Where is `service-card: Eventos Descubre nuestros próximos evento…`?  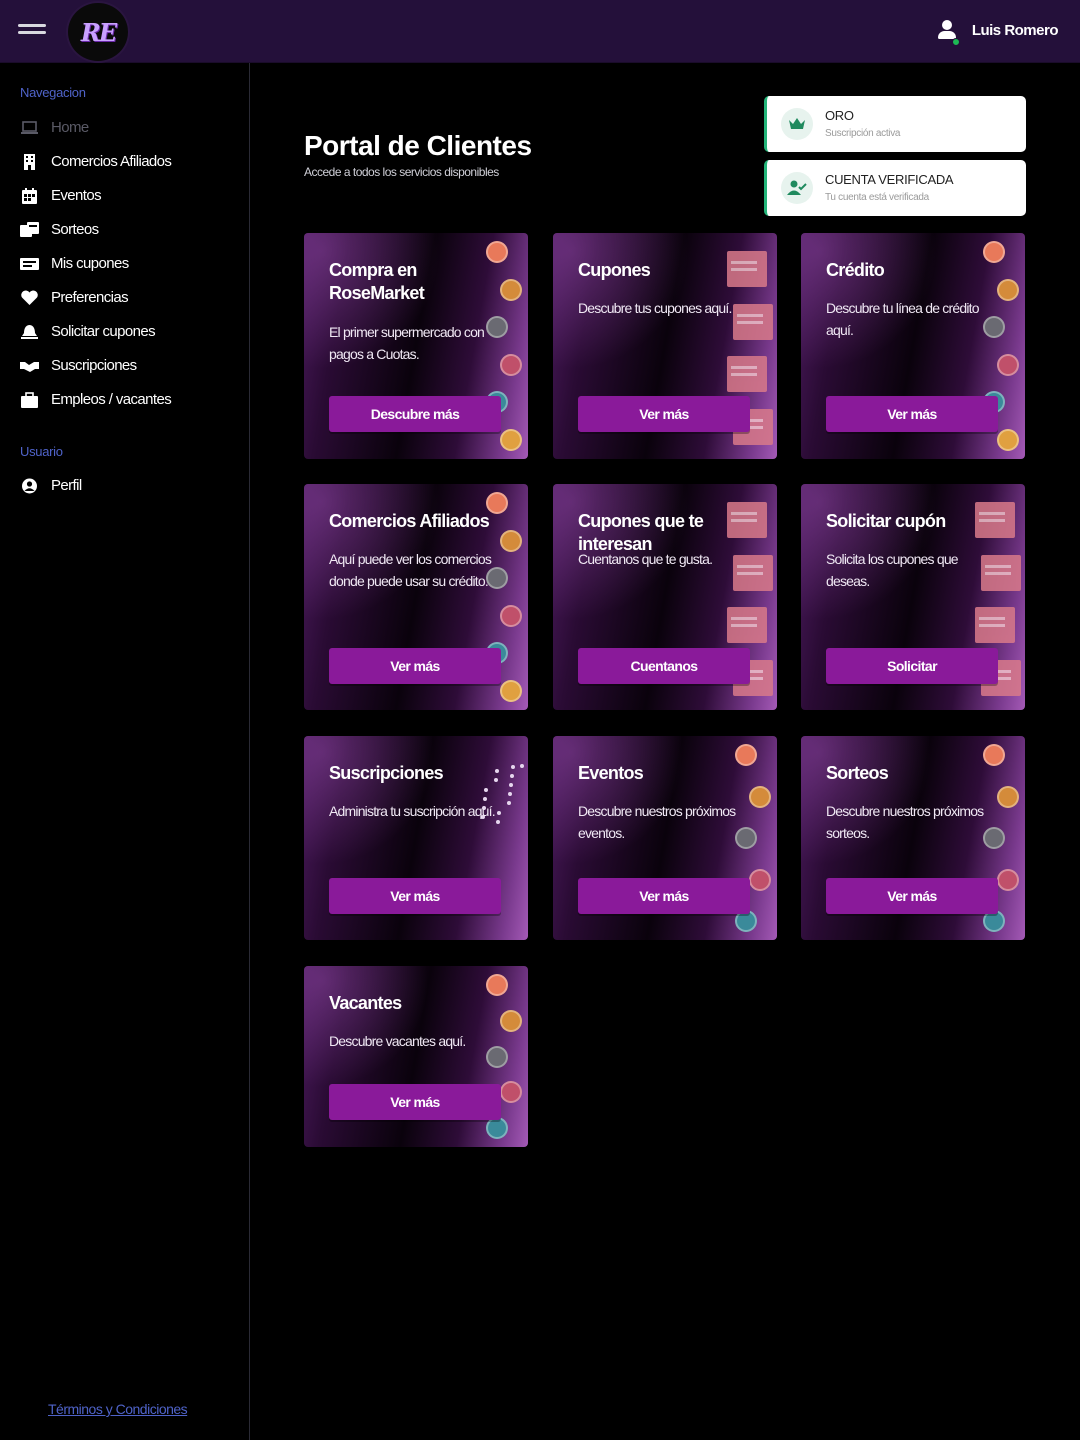 service-card: Eventos Descubre nuestros próximos evento… is located at coordinates (665, 838).